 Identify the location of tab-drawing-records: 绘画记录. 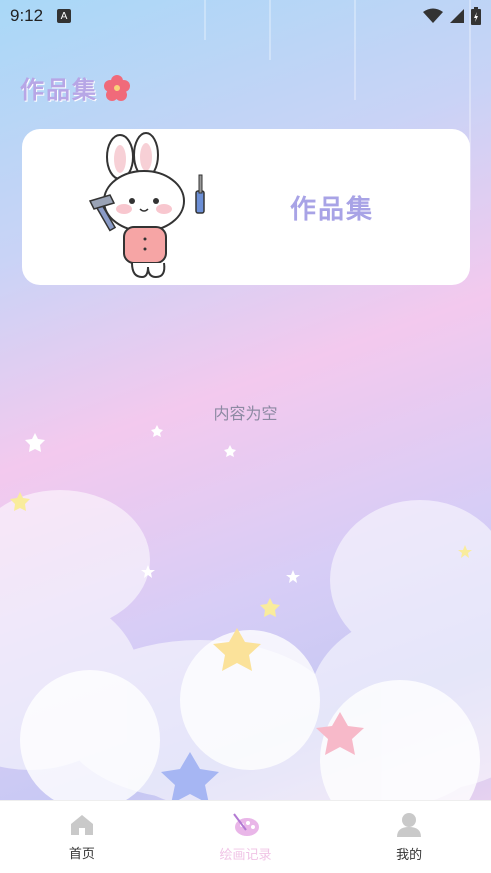
(246, 837).